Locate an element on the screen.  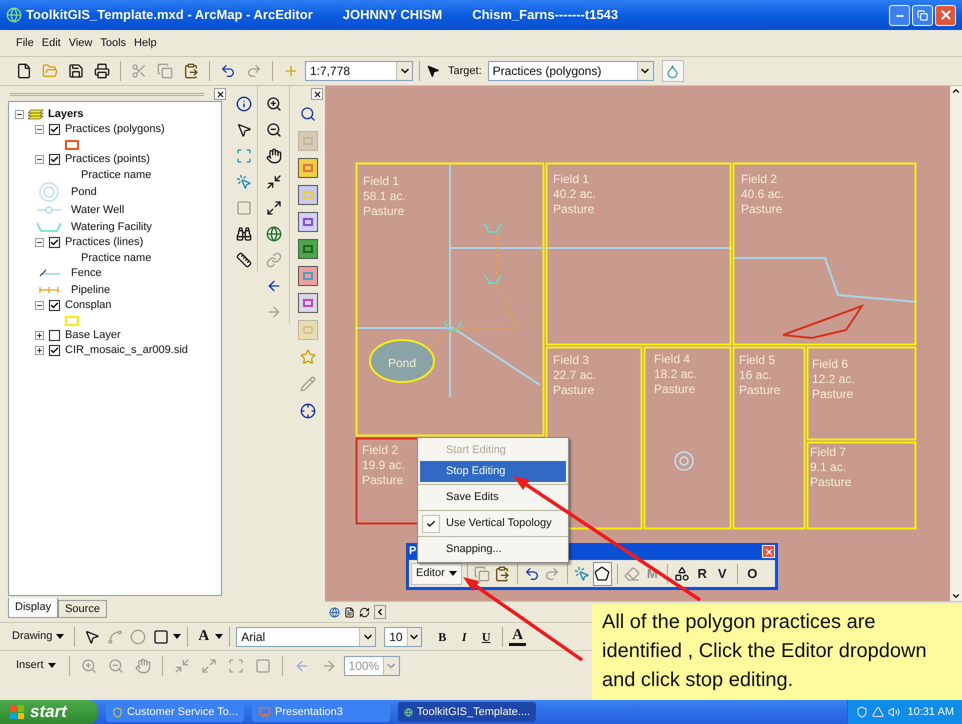
layer-patch-button is located at coordinates (308, 249).